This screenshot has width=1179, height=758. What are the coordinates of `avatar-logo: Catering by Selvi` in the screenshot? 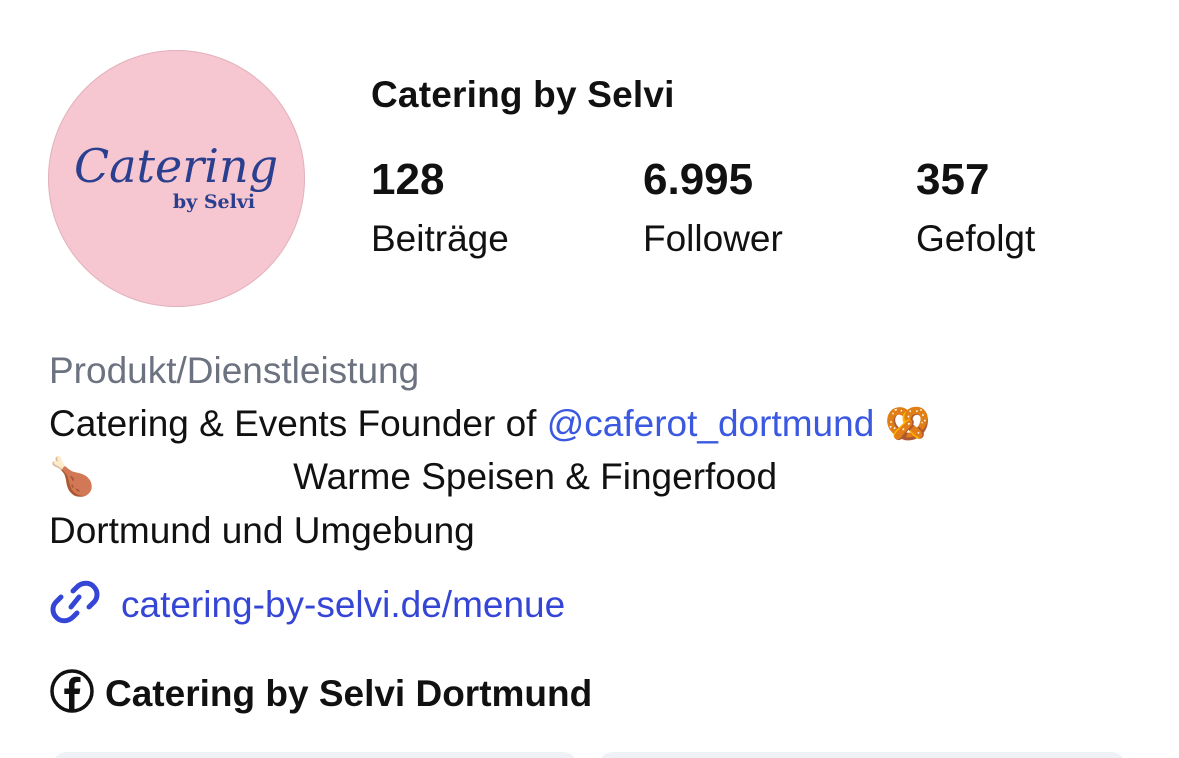 It's located at (176, 176).